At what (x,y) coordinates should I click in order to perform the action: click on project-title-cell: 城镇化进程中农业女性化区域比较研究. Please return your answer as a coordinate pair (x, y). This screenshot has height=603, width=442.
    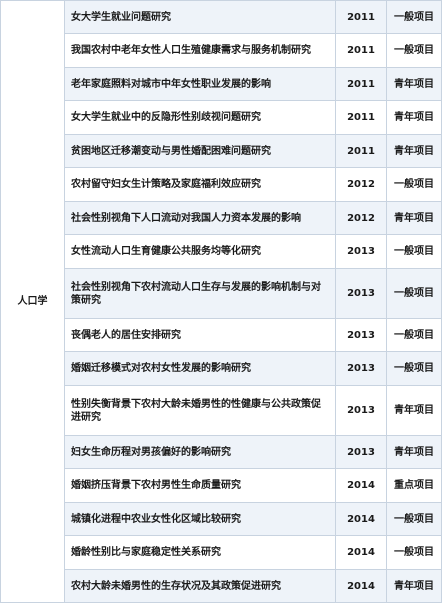
    Looking at the image, I should click on (200, 519).